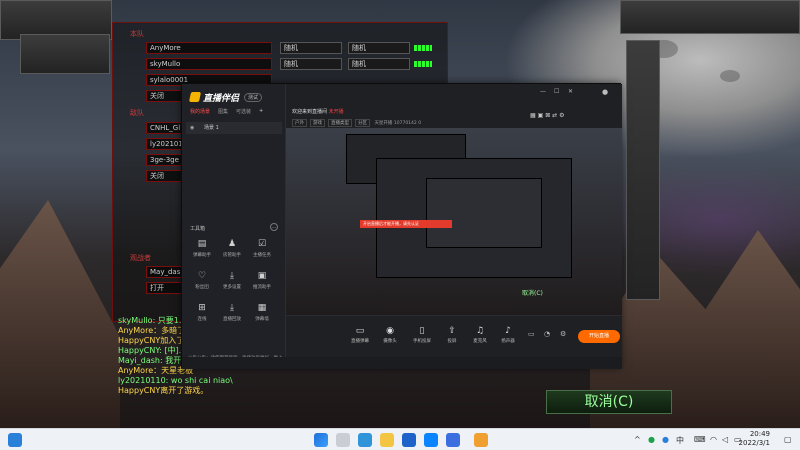 Image resolution: width=800 pixels, height=450 pixels. What do you see at coordinates (390, 335) in the screenshot?
I see `source-button: ◉ 摄像头` at bounding box center [390, 335].